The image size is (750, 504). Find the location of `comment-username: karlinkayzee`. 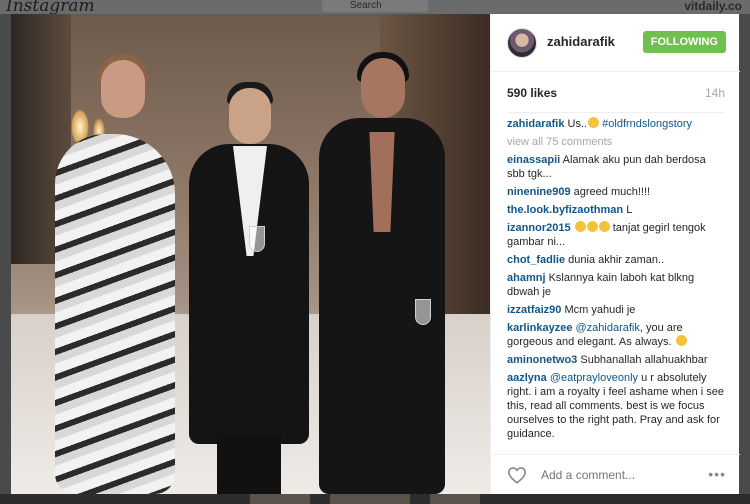

comment-username: karlinkayzee is located at coordinates (539, 328).